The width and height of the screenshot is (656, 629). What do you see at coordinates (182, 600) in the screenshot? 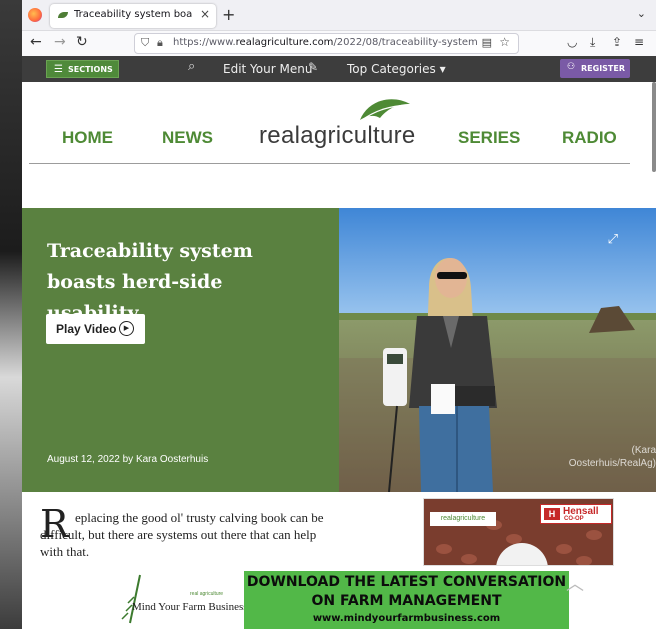
I see `mind-your-farm-business-logo: real agriculture Mind Your Farm Business` at bounding box center [182, 600].